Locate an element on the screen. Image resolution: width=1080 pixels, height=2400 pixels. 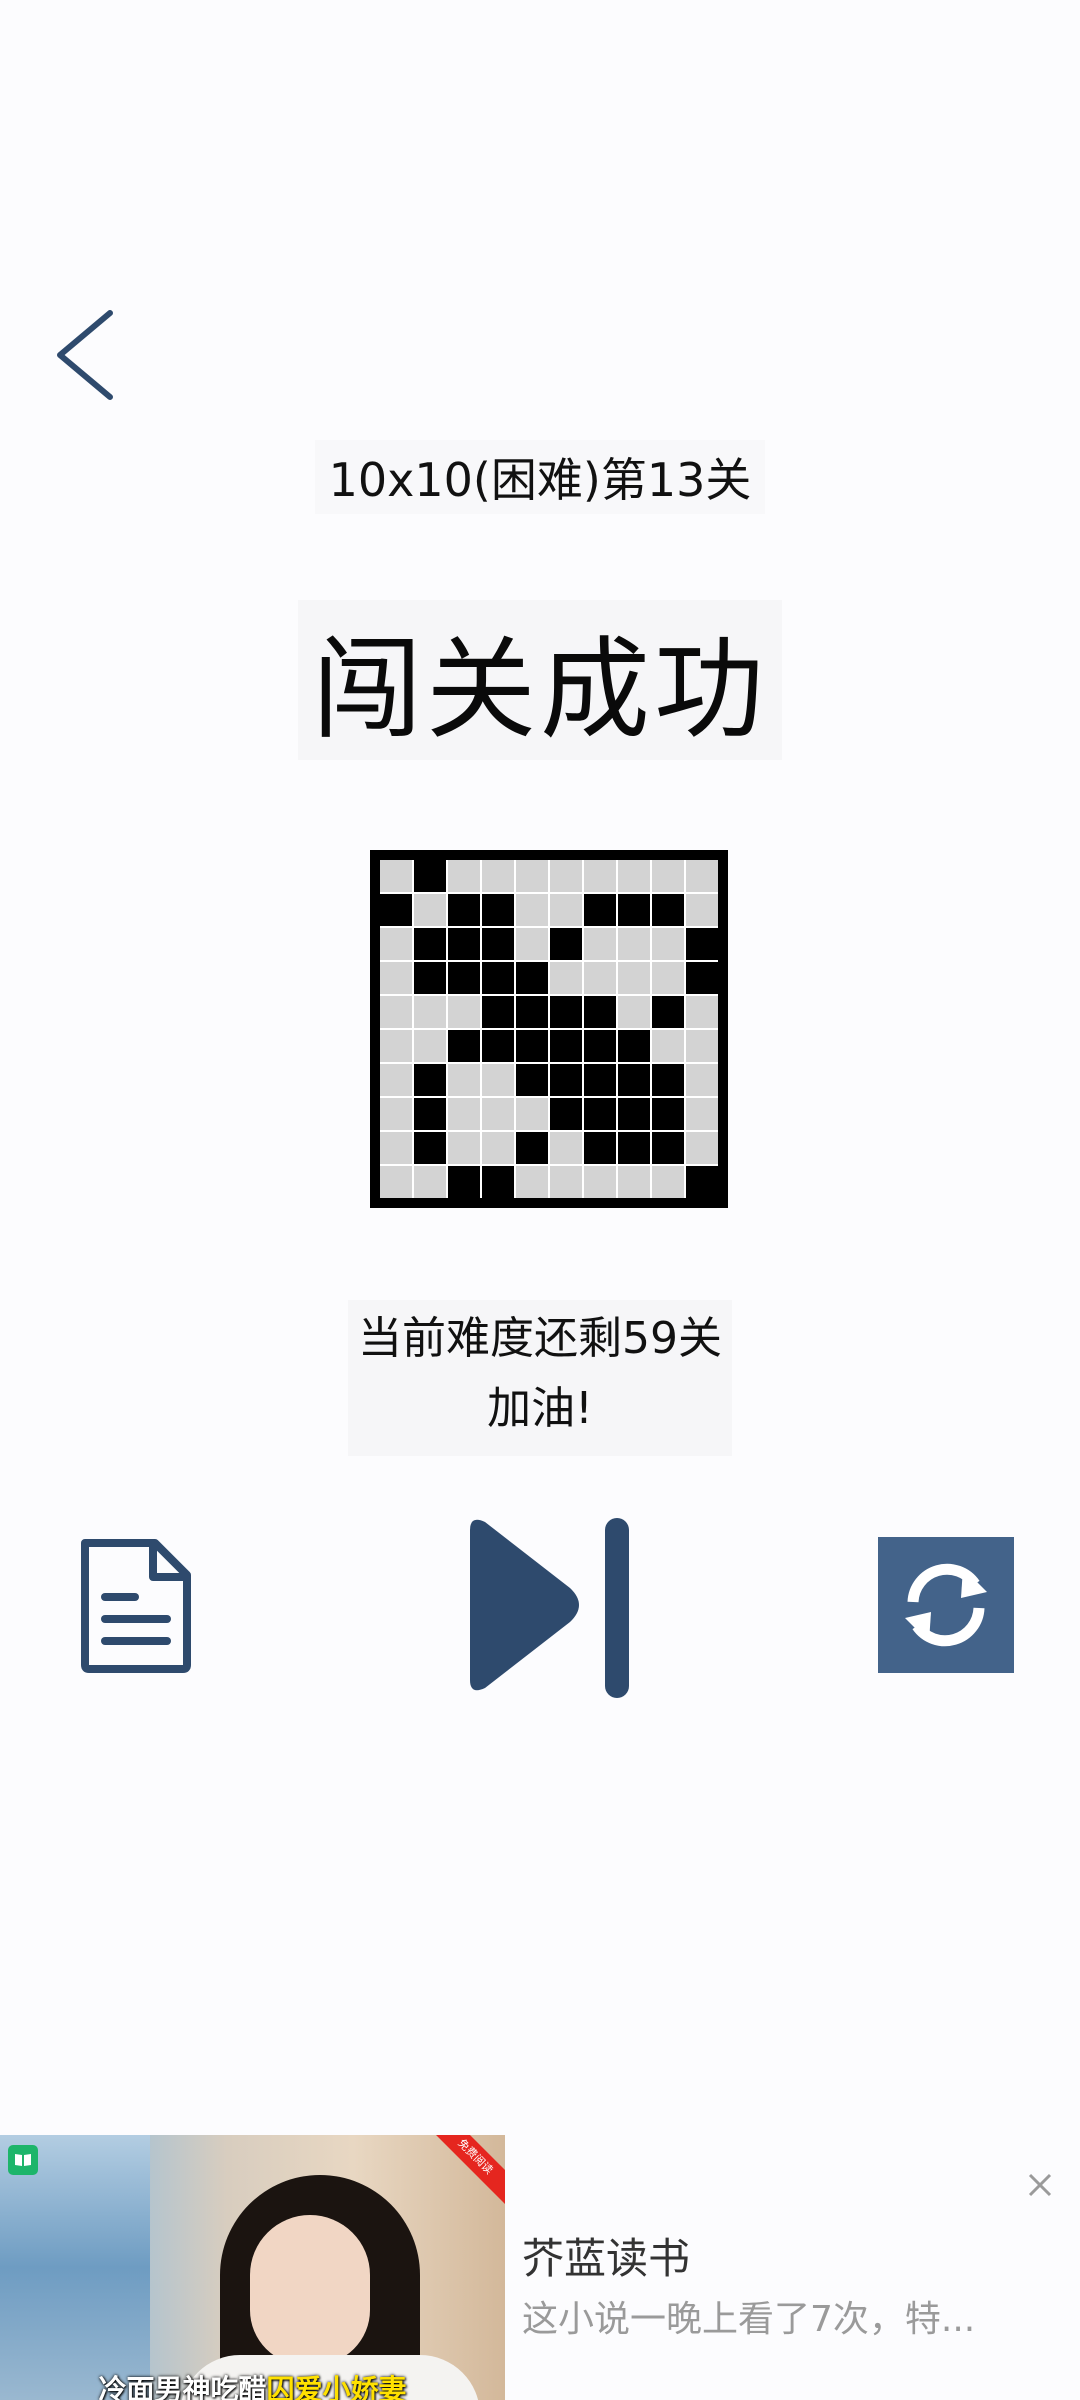
restart-button is located at coordinates (946, 1605).